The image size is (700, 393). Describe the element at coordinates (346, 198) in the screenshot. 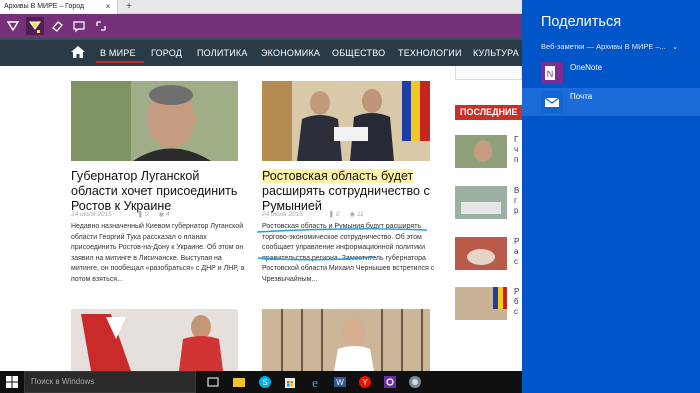

I see `title-rest: расширять сотрудничество с Румынией` at that location.